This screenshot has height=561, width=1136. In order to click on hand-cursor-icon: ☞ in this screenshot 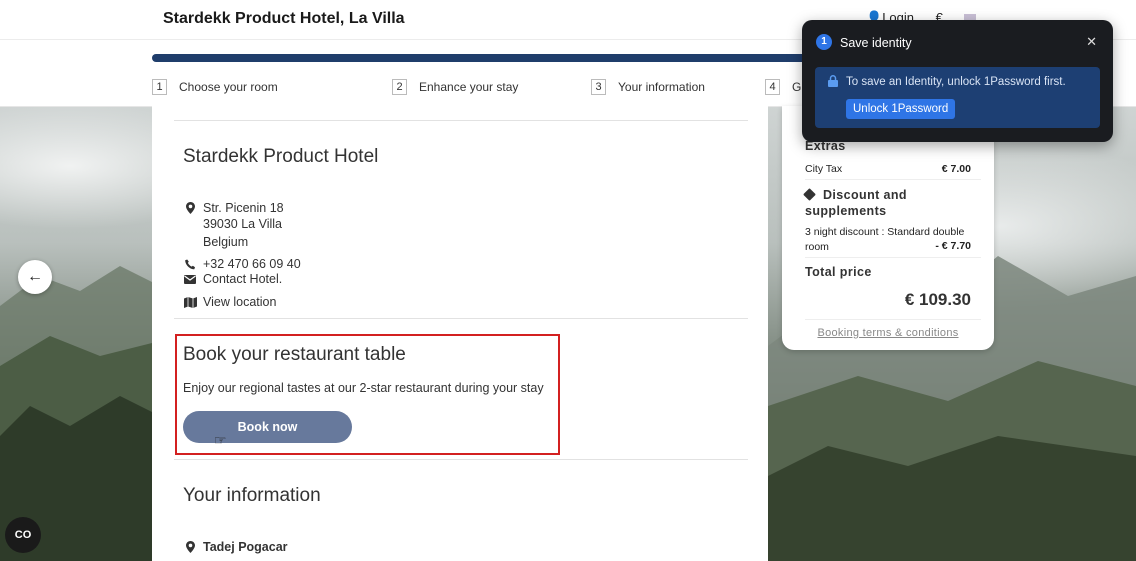, I will do `click(220, 440)`.